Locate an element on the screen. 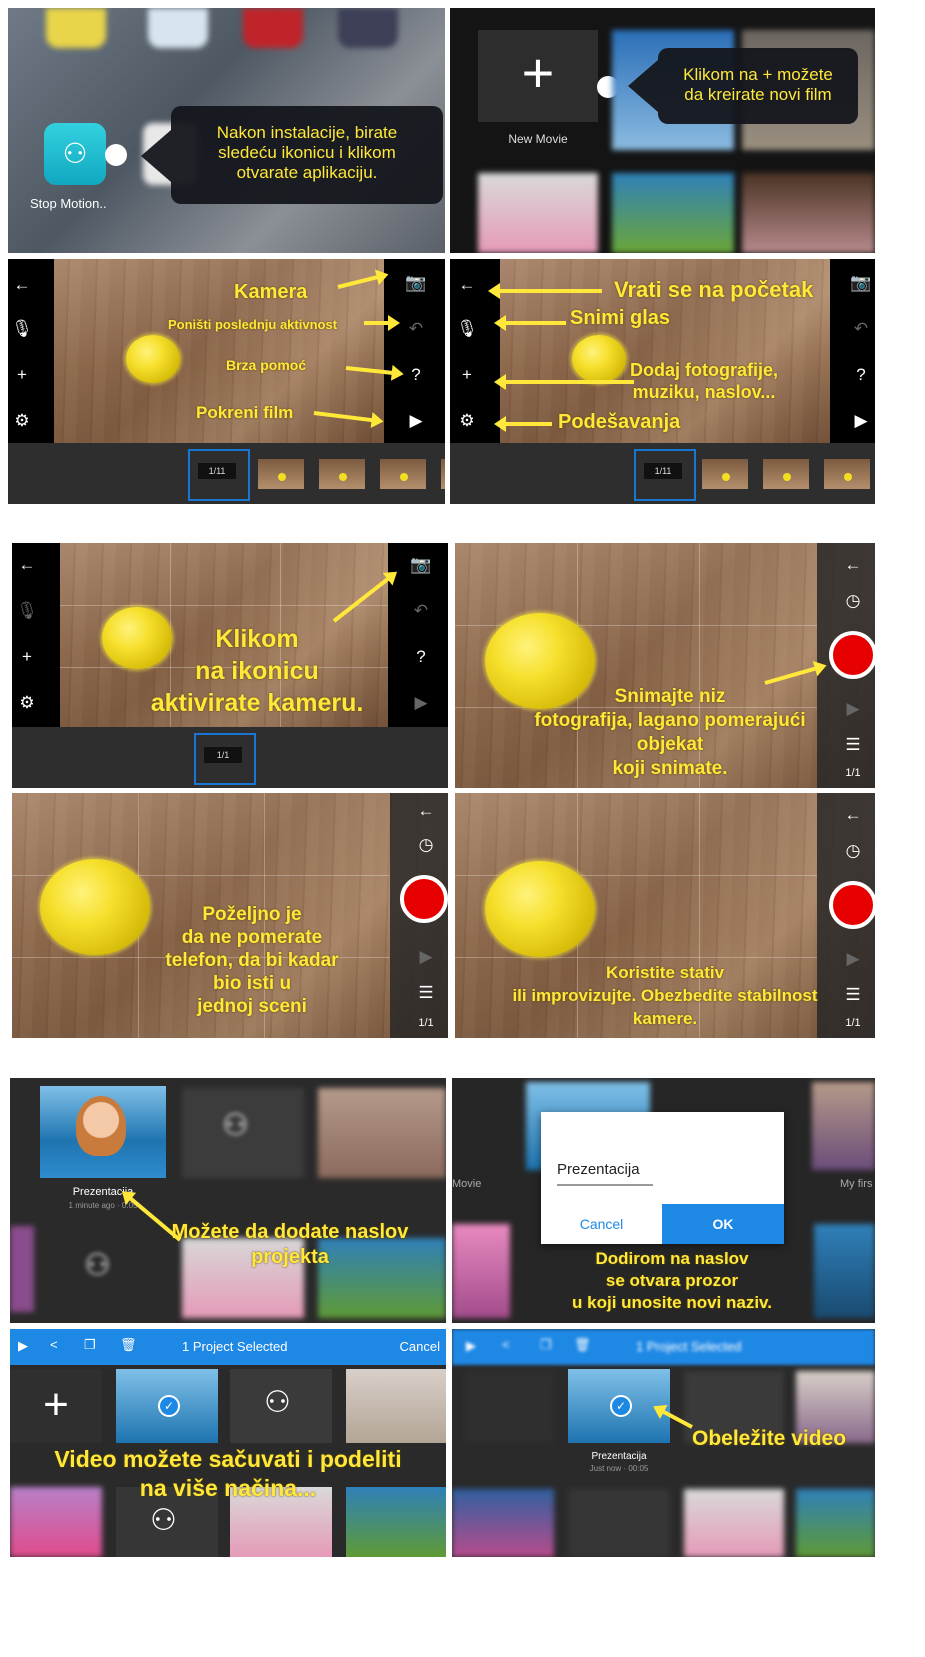  project-meta: 1 minute ago · 0:05 is located at coordinates (103, 1205).